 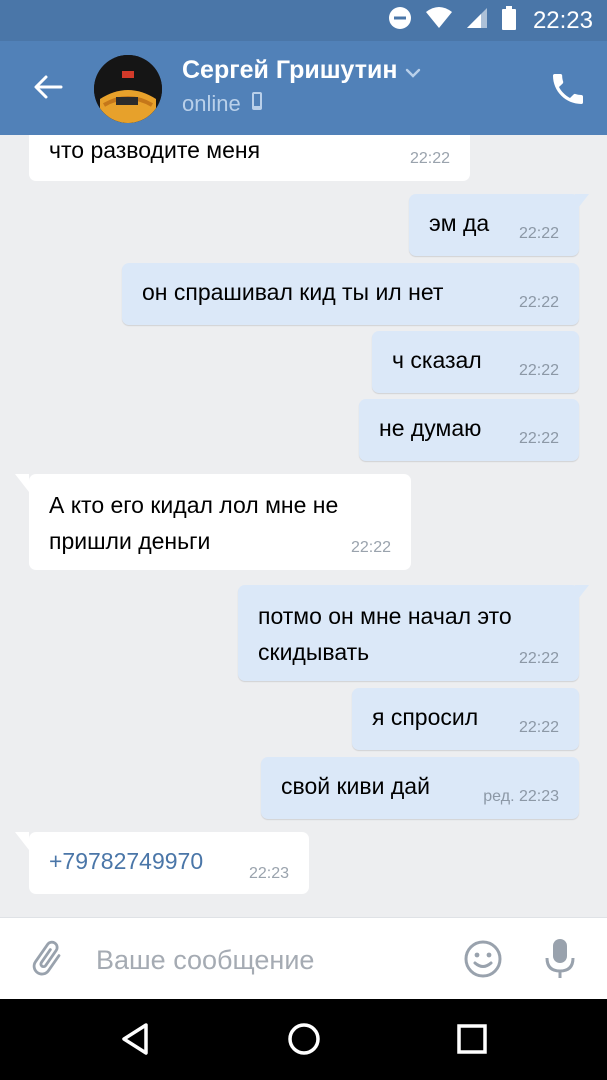 I want to click on contact-name-text: Сергей Гришутин, so click(x=290, y=70).